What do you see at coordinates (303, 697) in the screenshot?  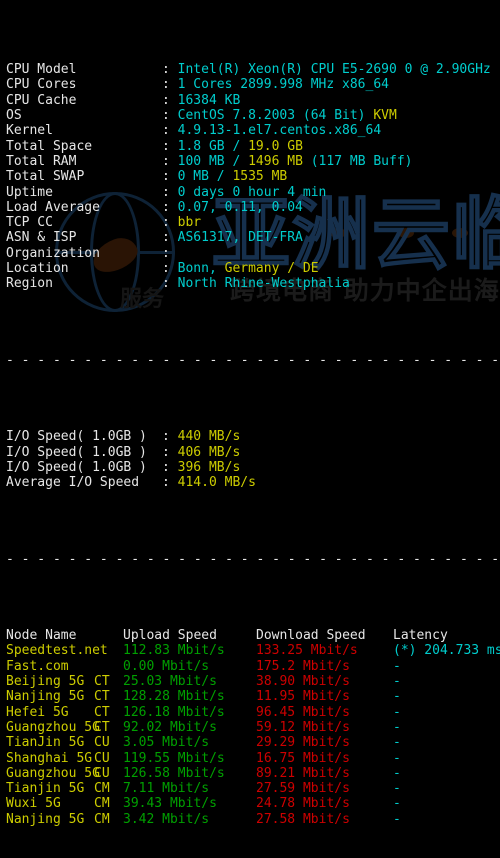 I see `table-cell-download: 11.95 Mbit/s` at bounding box center [303, 697].